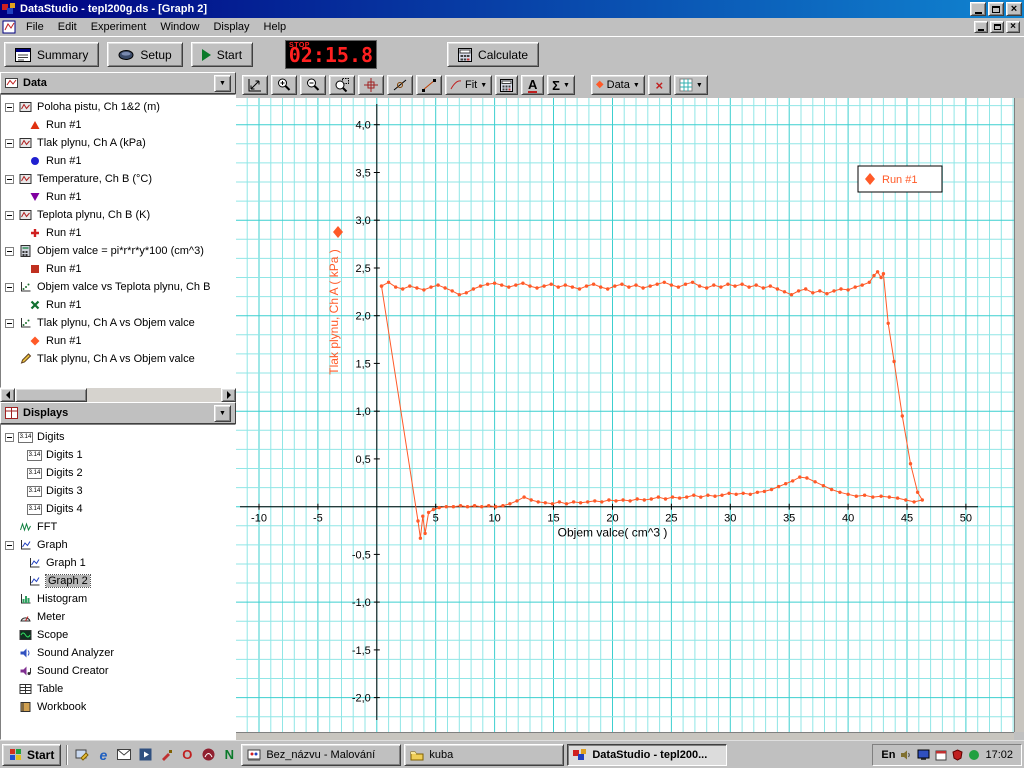 This screenshot has height=768, width=1024. I want to click on zoom-in-button, so click(284, 85).